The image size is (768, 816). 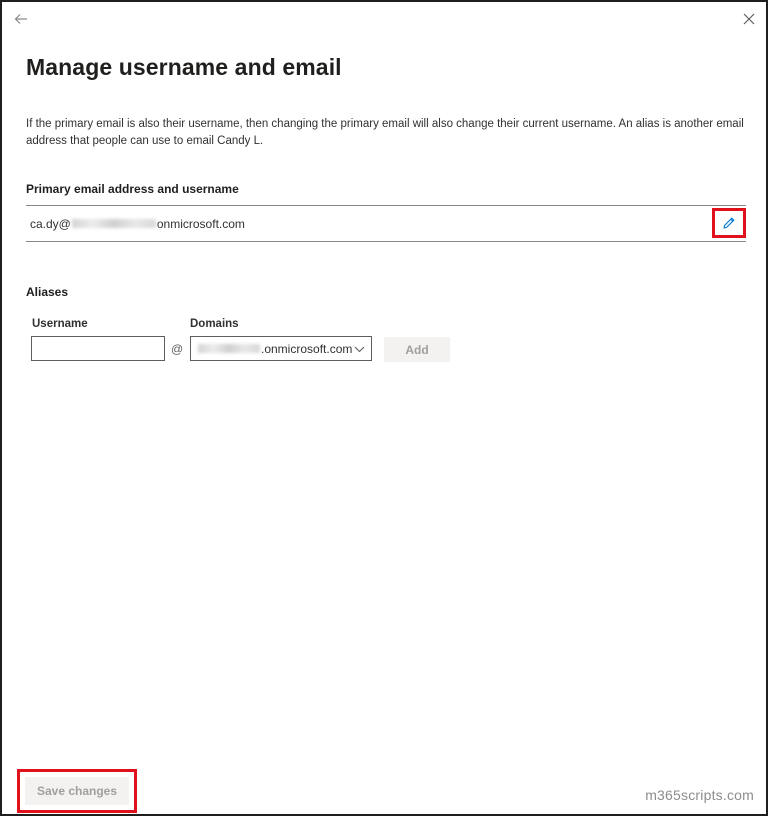 I want to click on edit-primary-email-button, so click(x=729, y=223).